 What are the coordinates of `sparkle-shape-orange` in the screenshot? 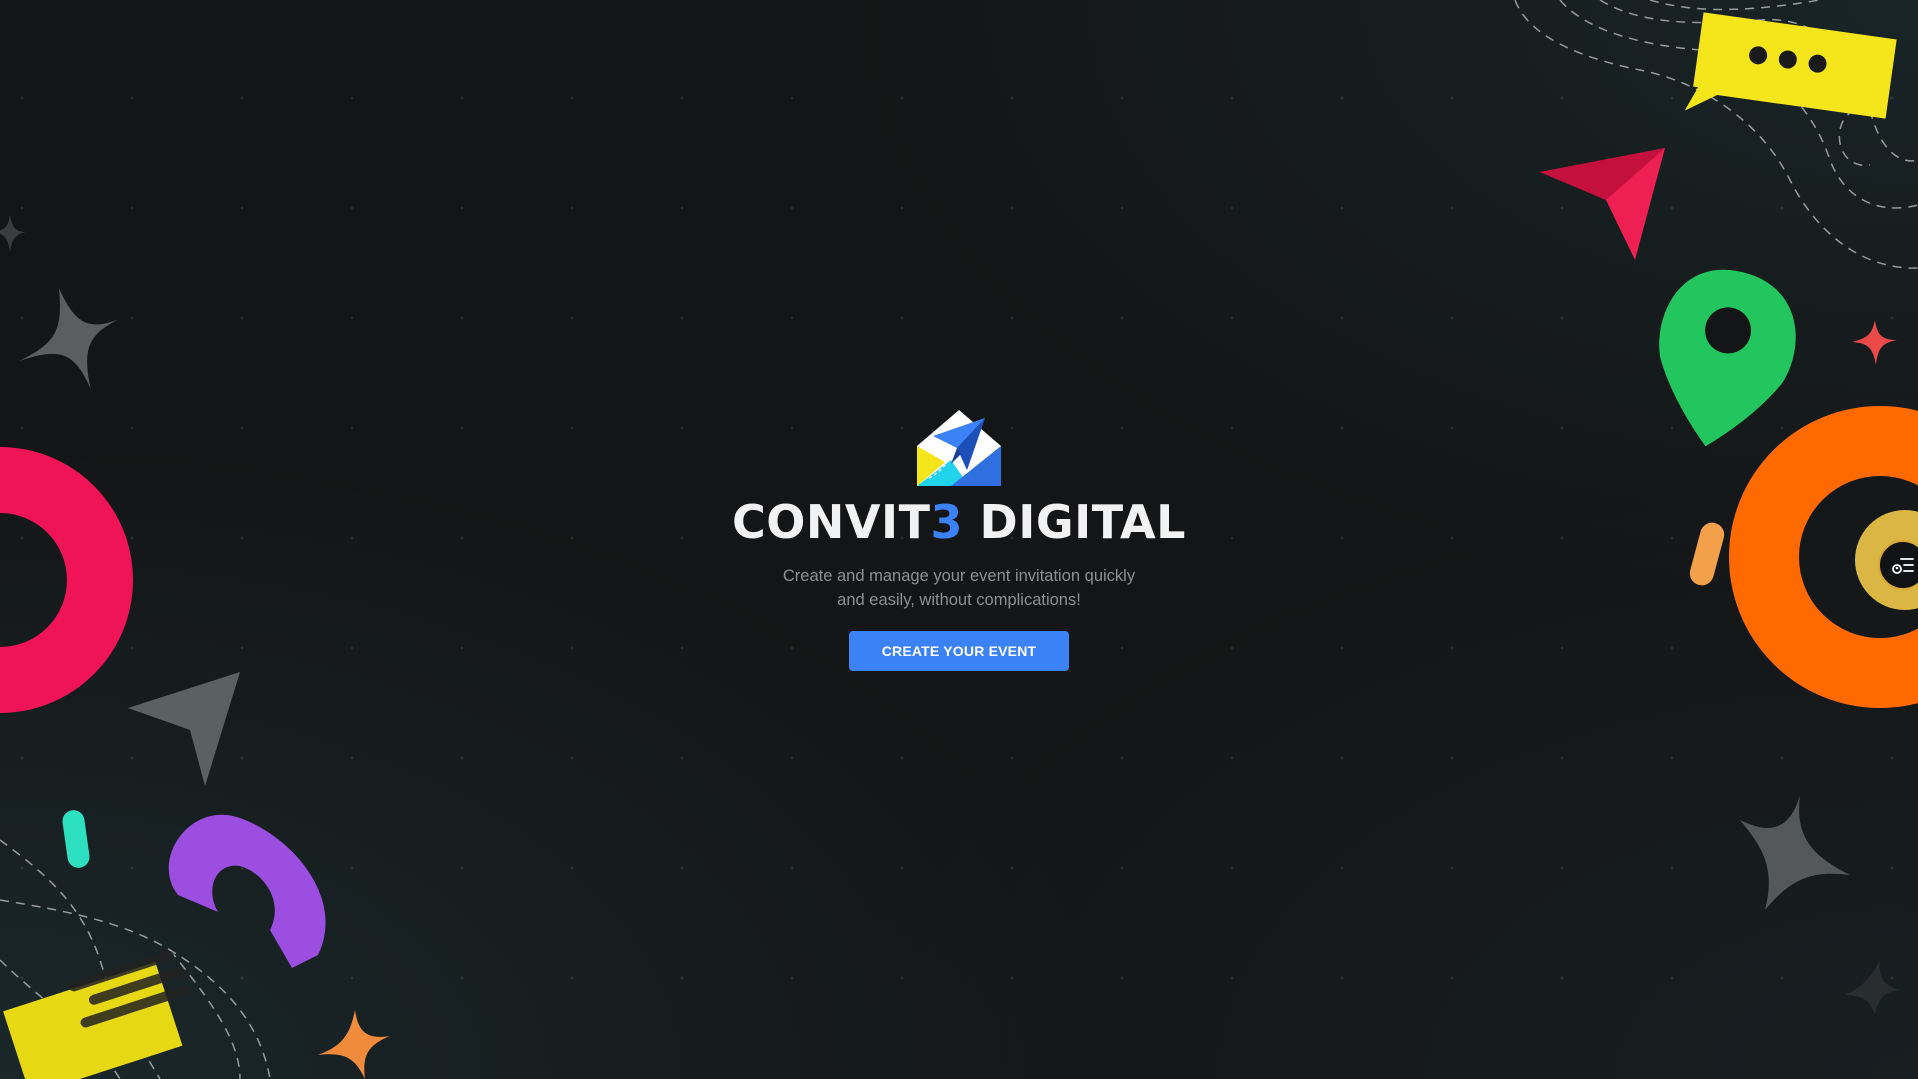 It's located at (354, 1044).